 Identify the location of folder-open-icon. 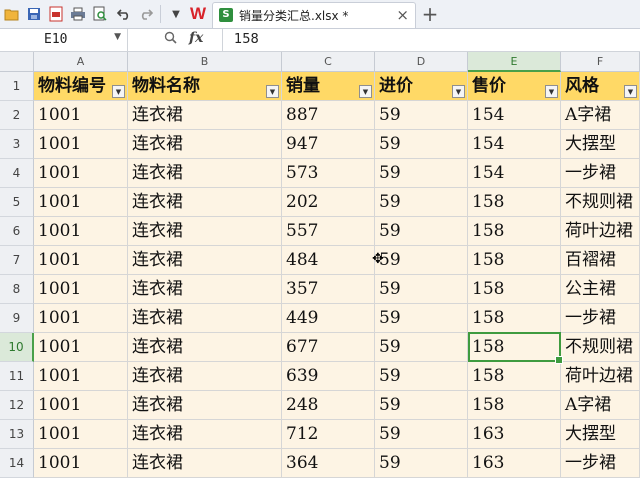
(12, 14).